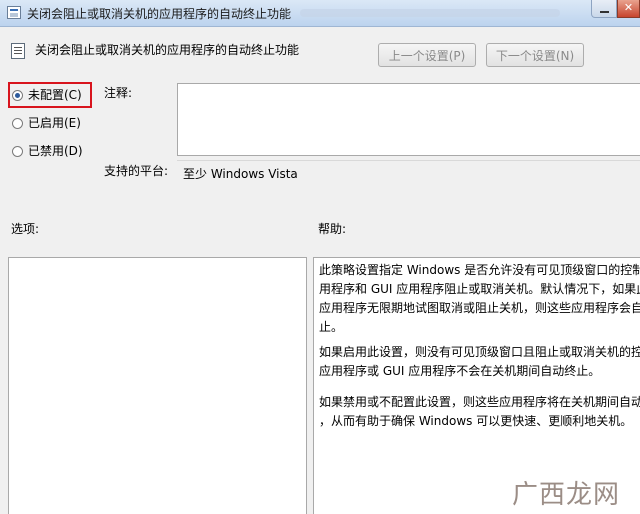 Image resolution: width=640 pixels, height=514 pixels. Describe the element at coordinates (408, 119) in the screenshot. I see `comment-textarea` at that location.